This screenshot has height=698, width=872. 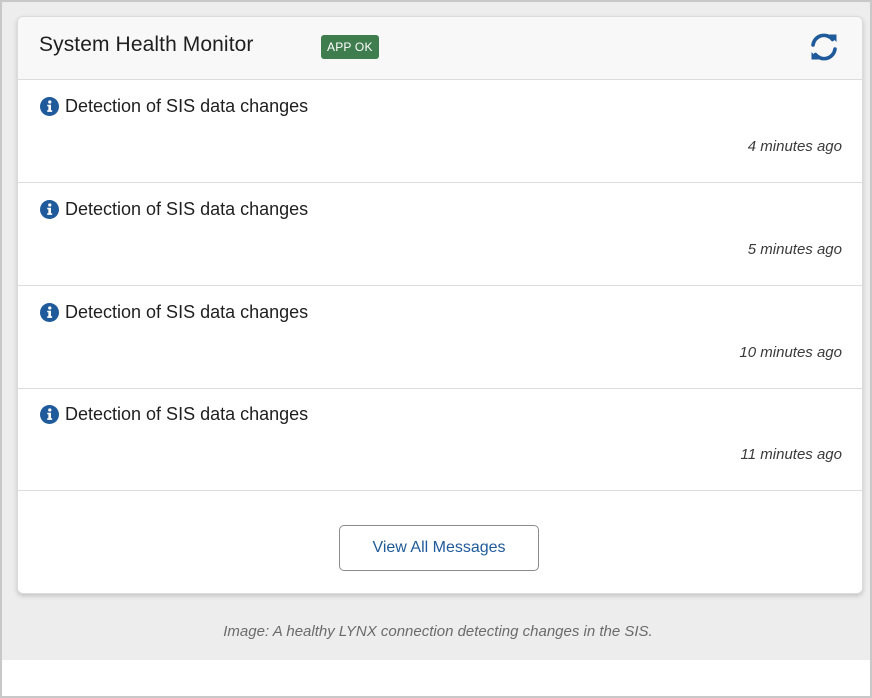 I want to click on refresh-button, so click(x=824, y=47).